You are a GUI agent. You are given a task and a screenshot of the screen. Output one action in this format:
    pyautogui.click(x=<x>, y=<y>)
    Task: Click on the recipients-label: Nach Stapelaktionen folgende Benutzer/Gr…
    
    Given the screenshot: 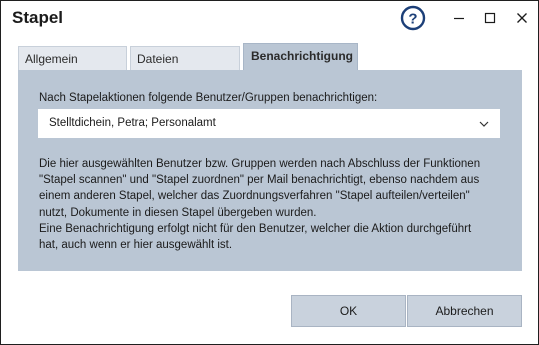 What is the action you would take?
    pyautogui.click(x=208, y=98)
    